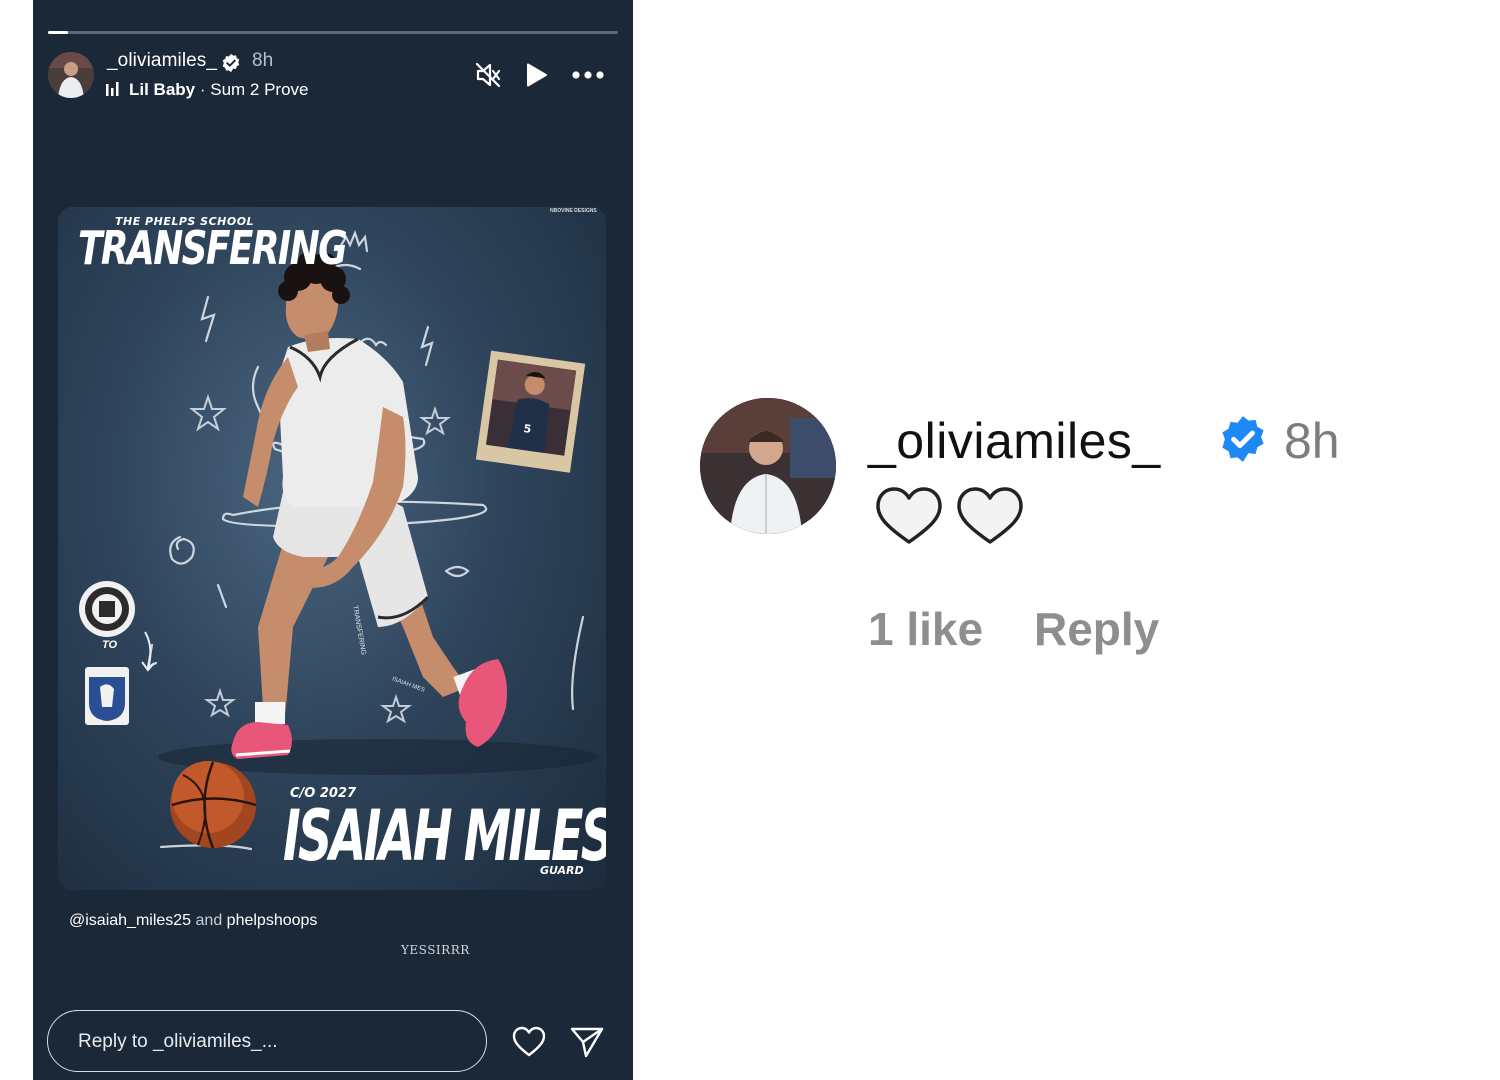  Describe the element at coordinates (259, 89) in the screenshot. I see `music-song: Sum 2 Prove` at that location.